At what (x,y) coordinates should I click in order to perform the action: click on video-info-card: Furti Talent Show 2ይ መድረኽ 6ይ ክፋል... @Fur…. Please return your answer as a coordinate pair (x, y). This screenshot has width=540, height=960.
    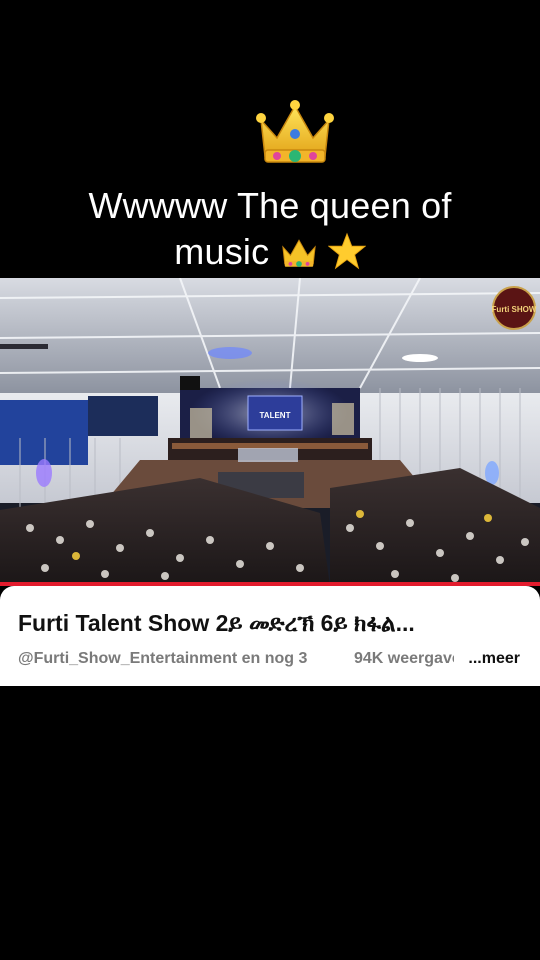
    Looking at the image, I should click on (270, 636).